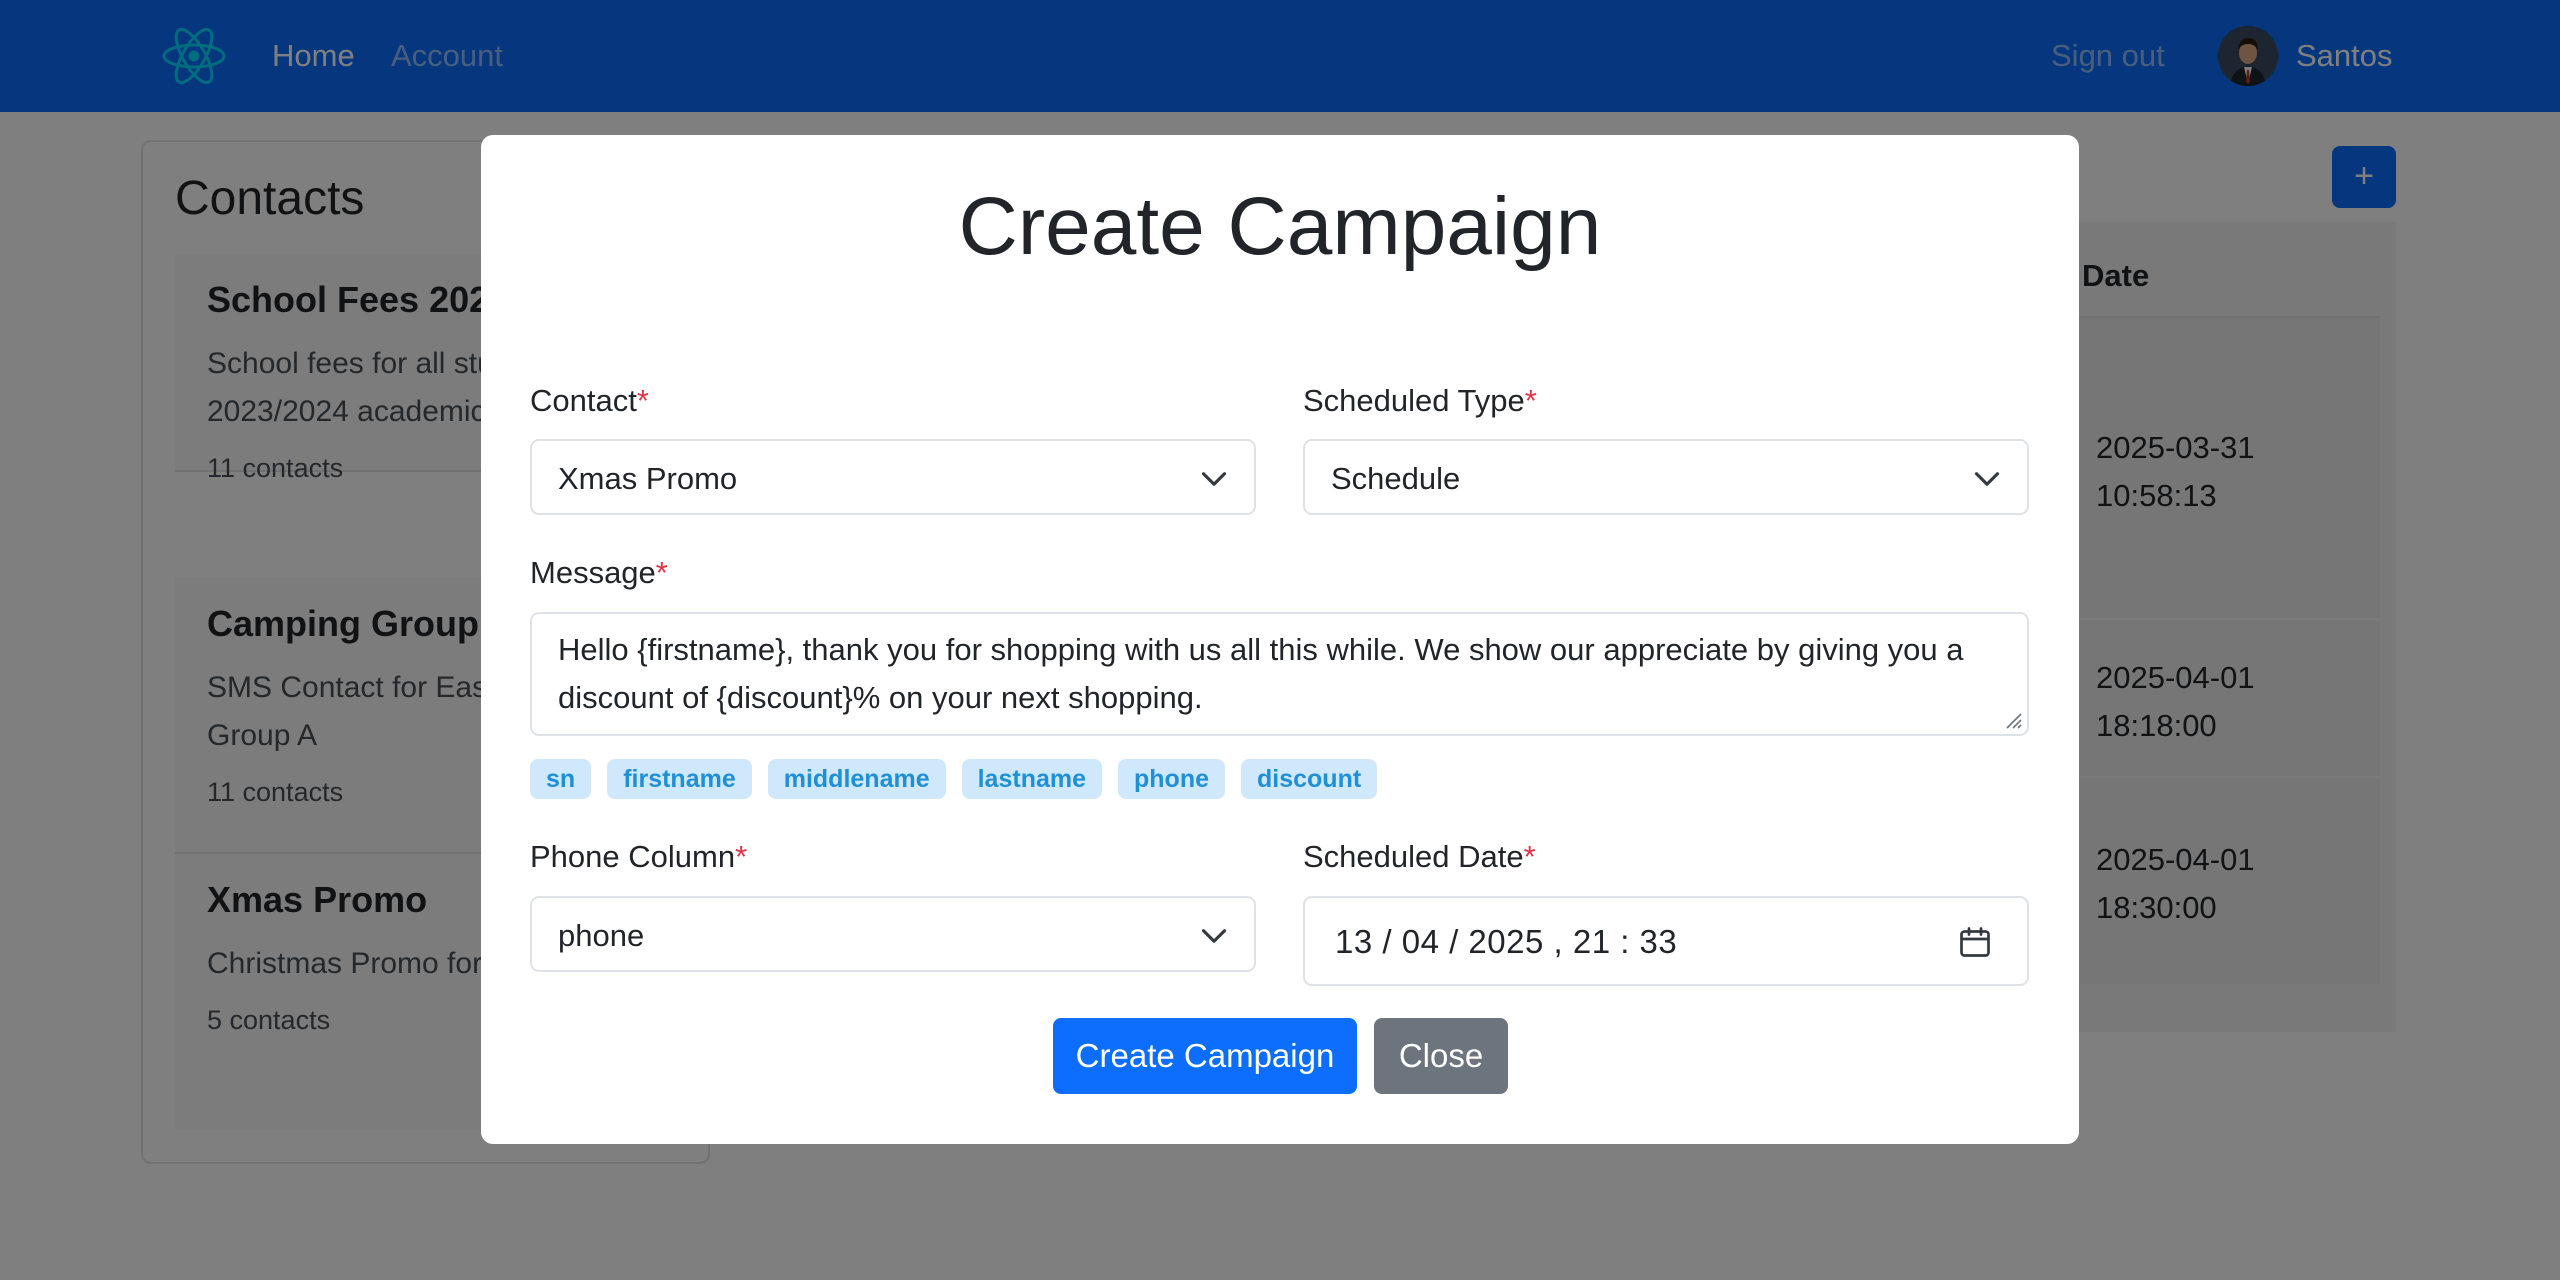 Image resolution: width=2560 pixels, height=1280 pixels. Describe the element at coordinates (856, 779) in the screenshot. I see `tag-middlename: middlename` at that location.